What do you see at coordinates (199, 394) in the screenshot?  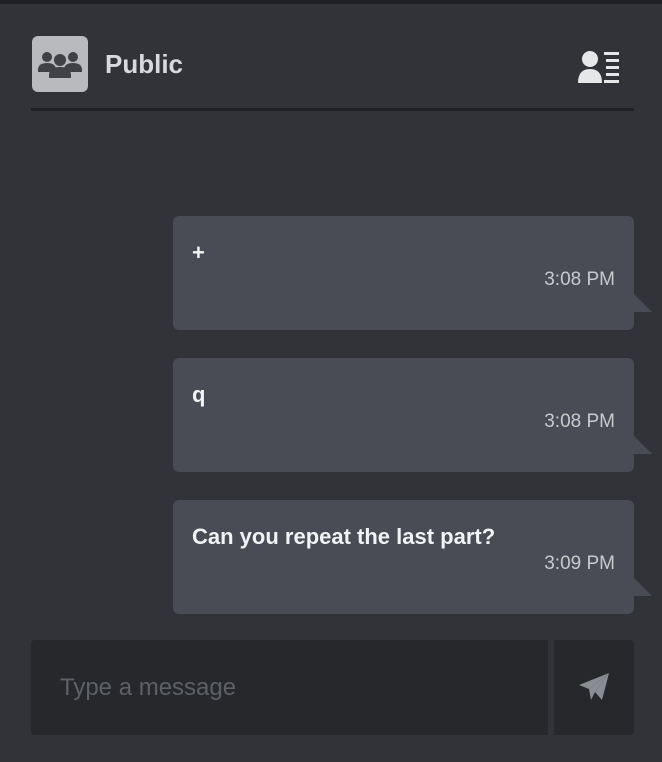 I see `message-text: q` at bounding box center [199, 394].